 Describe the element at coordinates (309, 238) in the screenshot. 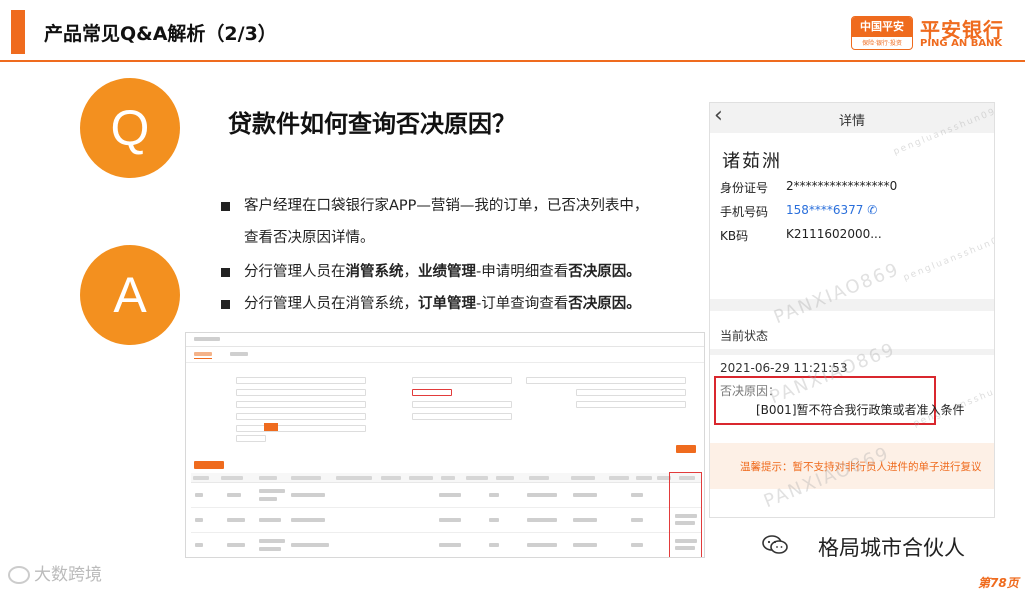

I see `answer-item-1-line2: 查看否决原因详情。` at that location.